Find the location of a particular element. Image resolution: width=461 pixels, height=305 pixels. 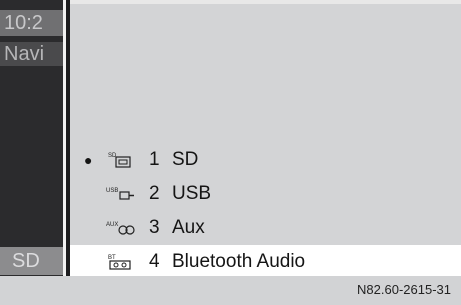

aux-icon: AUX is located at coordinates (121, 228).